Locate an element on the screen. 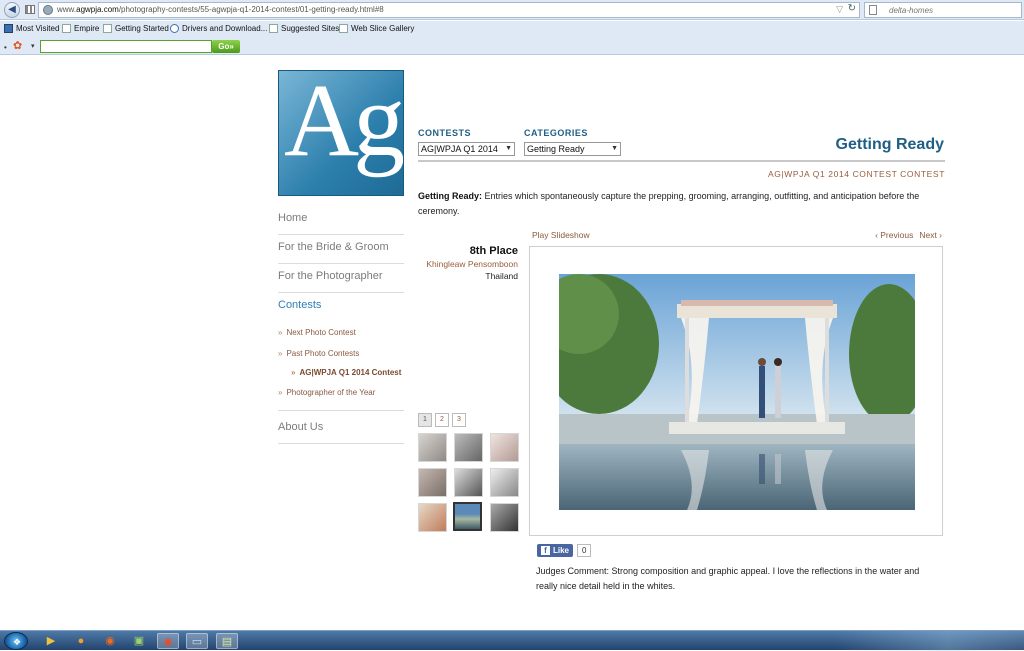  go-button: Go» is located at coordinates (226, 46).